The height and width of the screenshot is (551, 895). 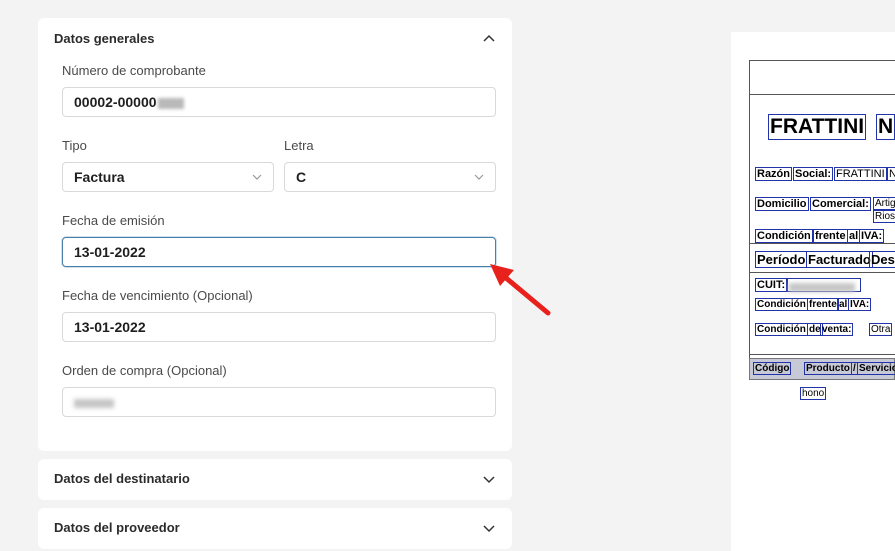 I want to click on fecha-vencimiento-value: 13-01-2022, so click(x=110, y=327).